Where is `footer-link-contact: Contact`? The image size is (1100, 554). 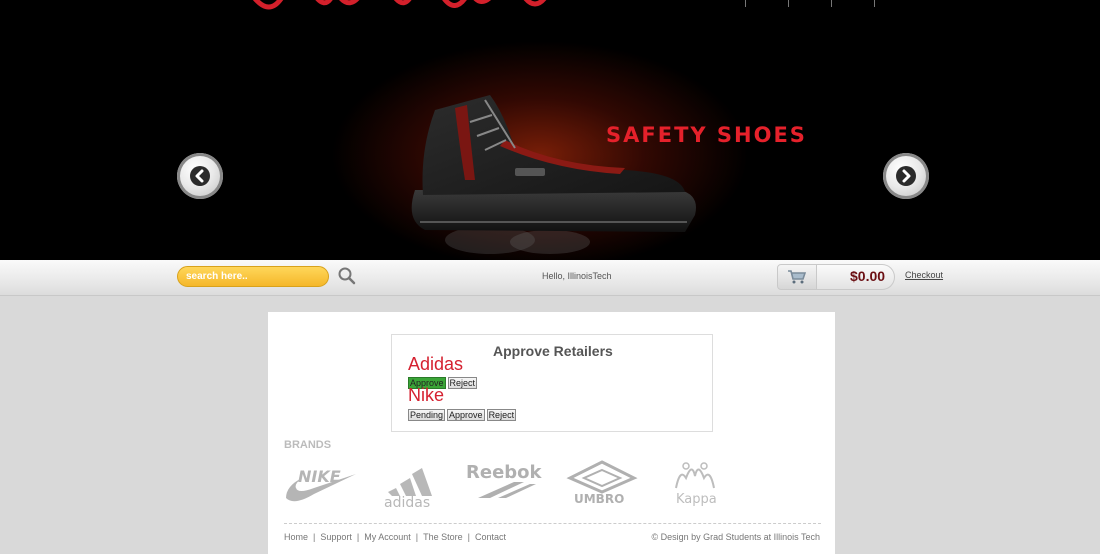
footer-link-contact: Contact is located at coordinates (490, 537).